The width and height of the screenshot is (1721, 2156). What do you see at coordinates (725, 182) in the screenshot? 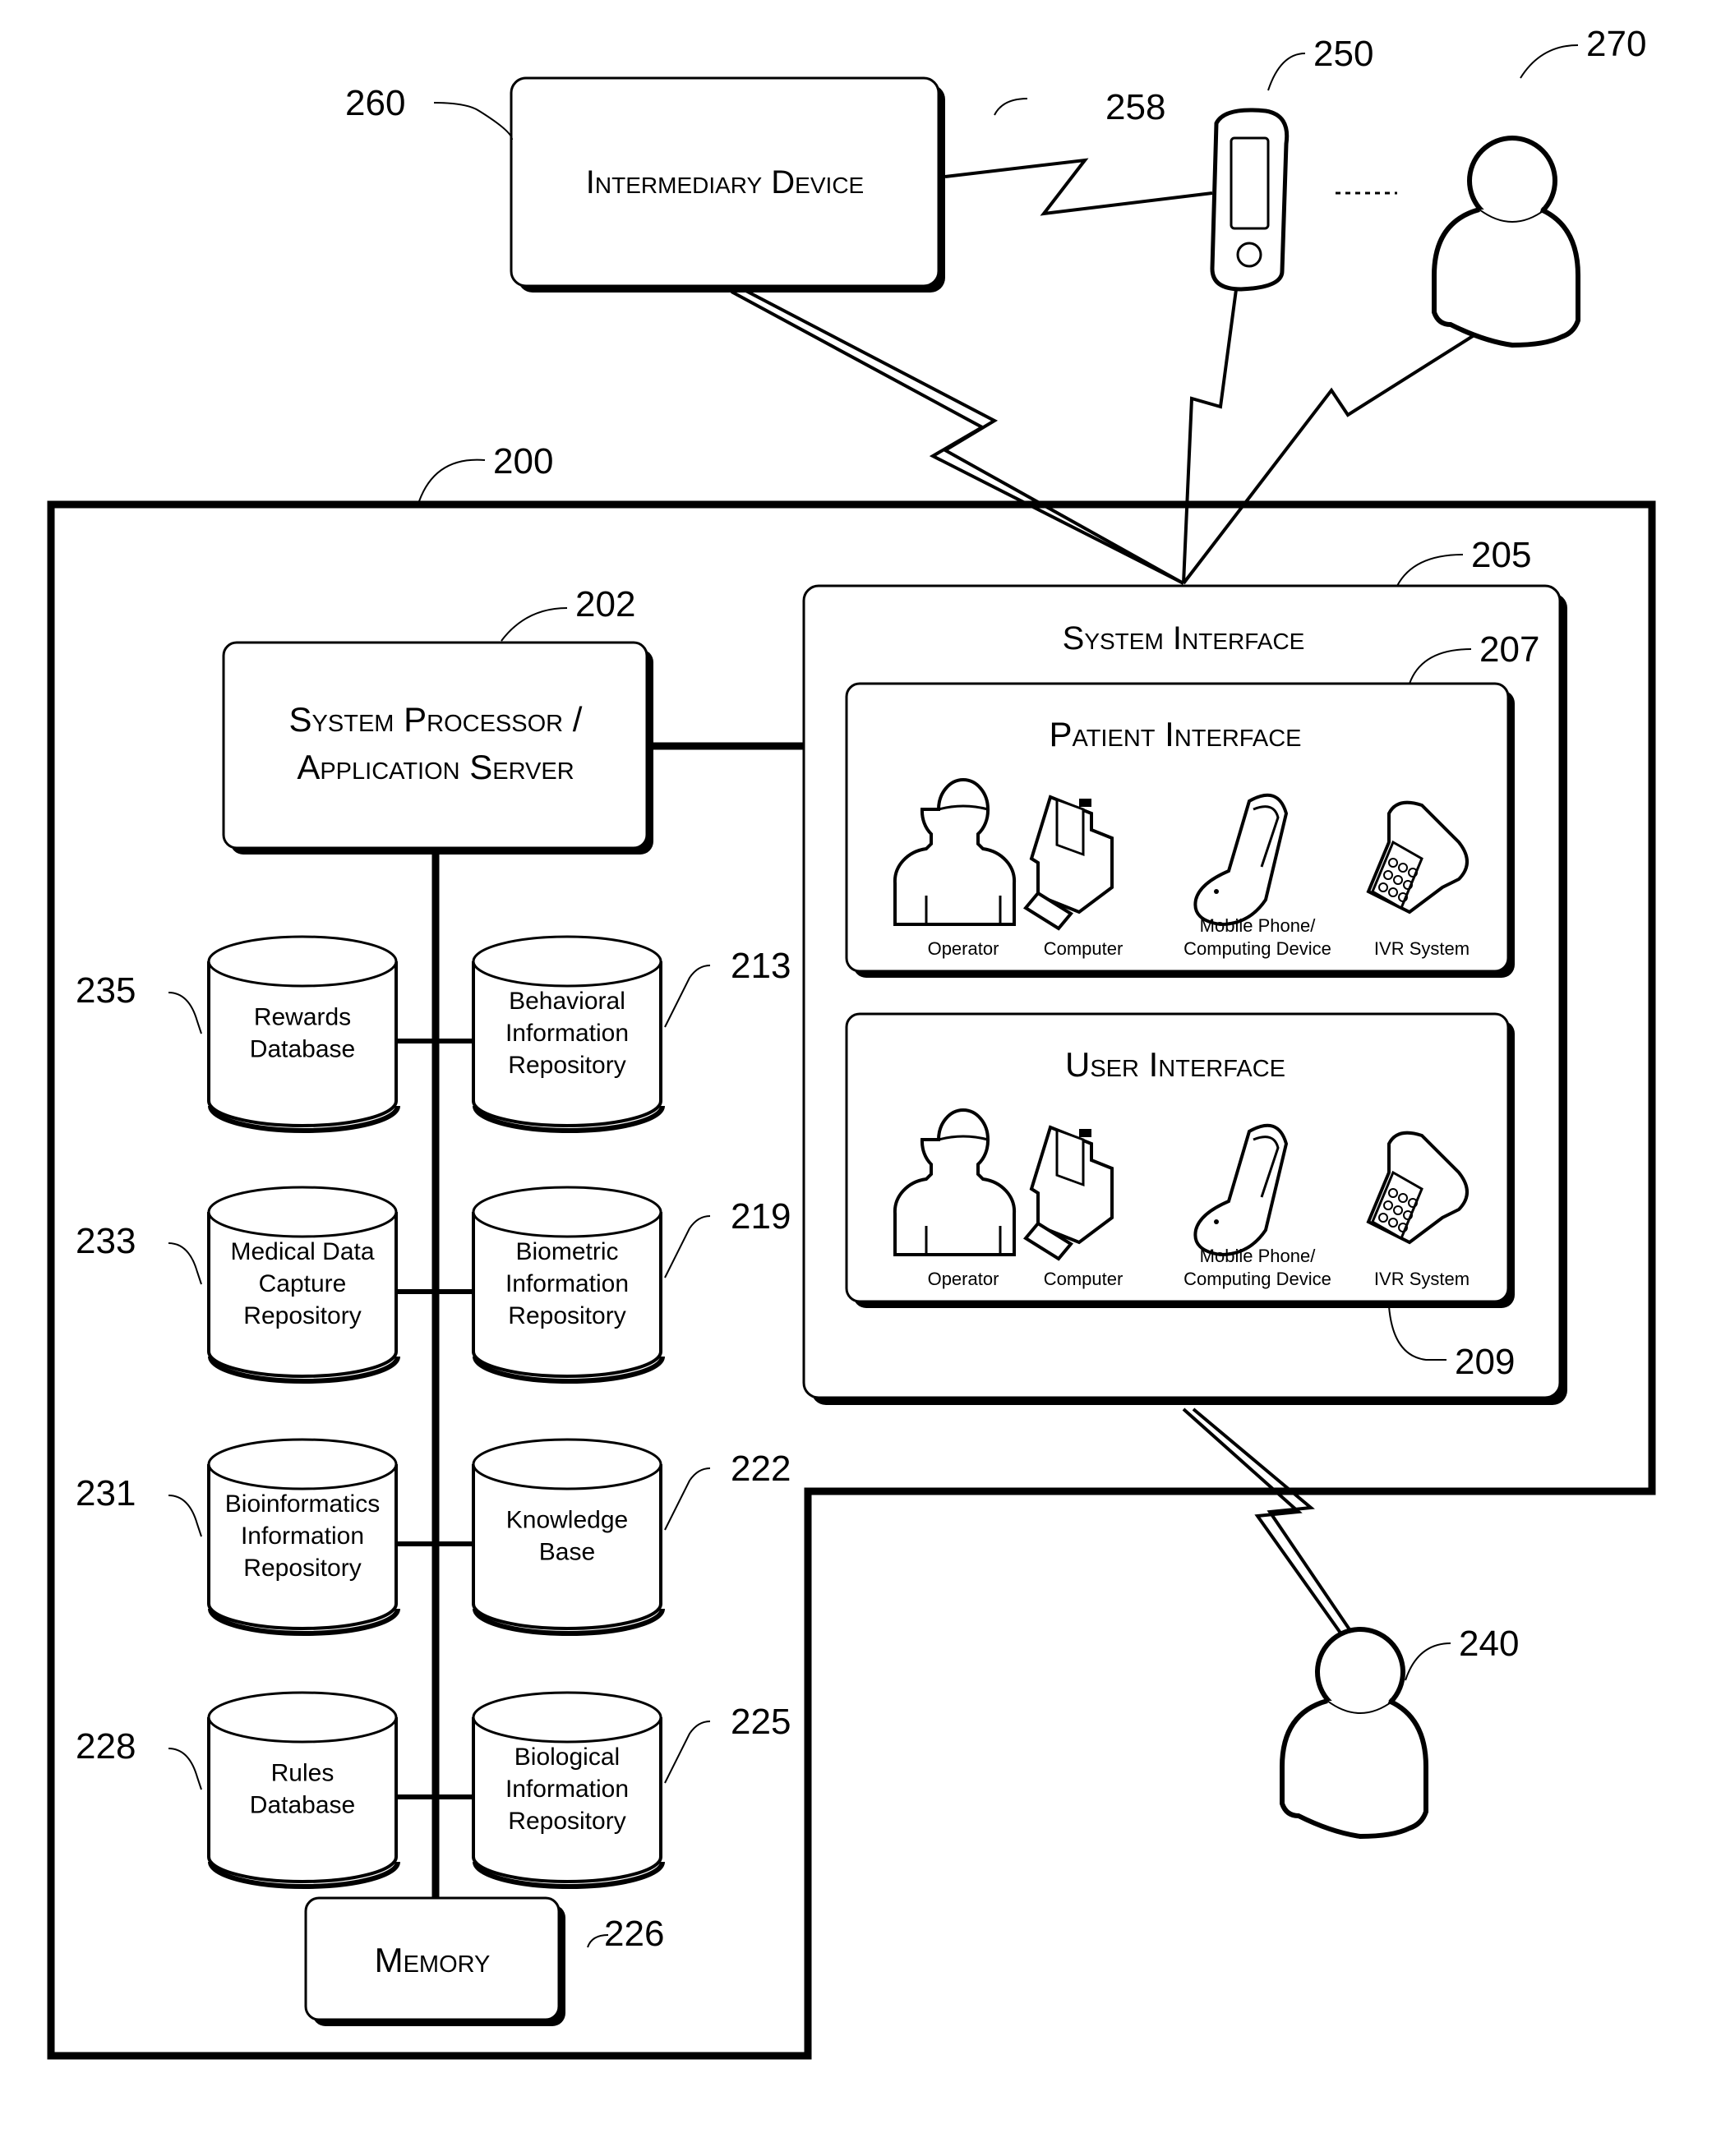
I see `intermediary-device-label: Intermediary Device` at bounding box center [725, 182].